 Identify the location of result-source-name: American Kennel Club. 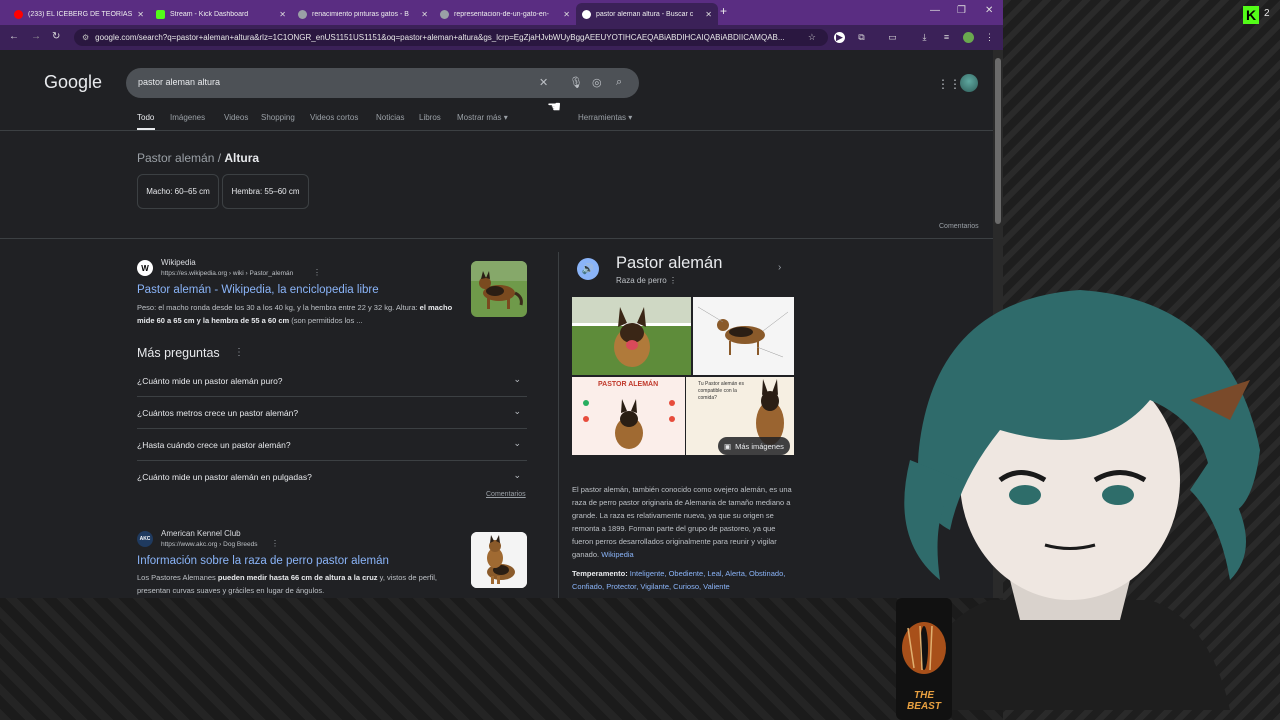
(201, 533).